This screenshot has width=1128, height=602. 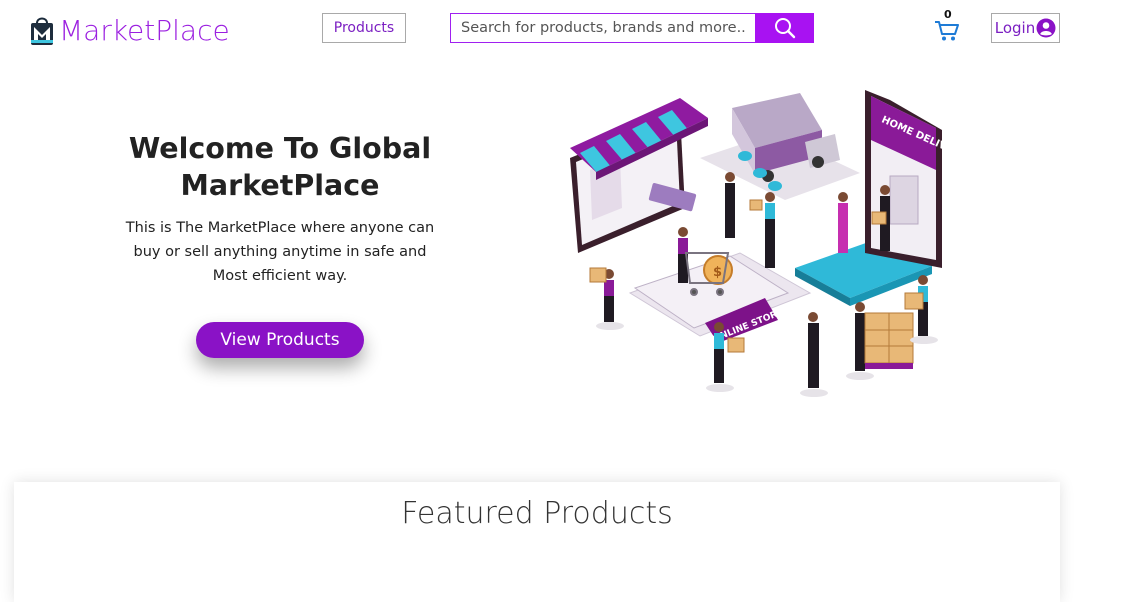 I want to click on login-button: Login, so click(x=1025, y=28).